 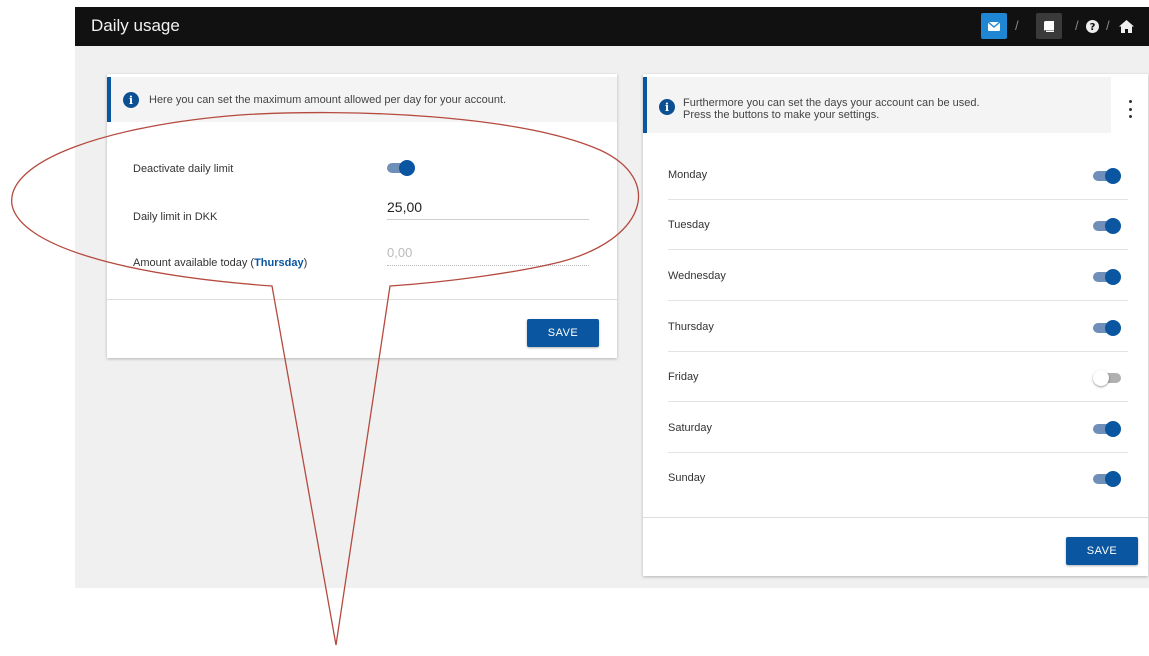 I want to click on day-label: Thursday, so click(x=691, y=327).